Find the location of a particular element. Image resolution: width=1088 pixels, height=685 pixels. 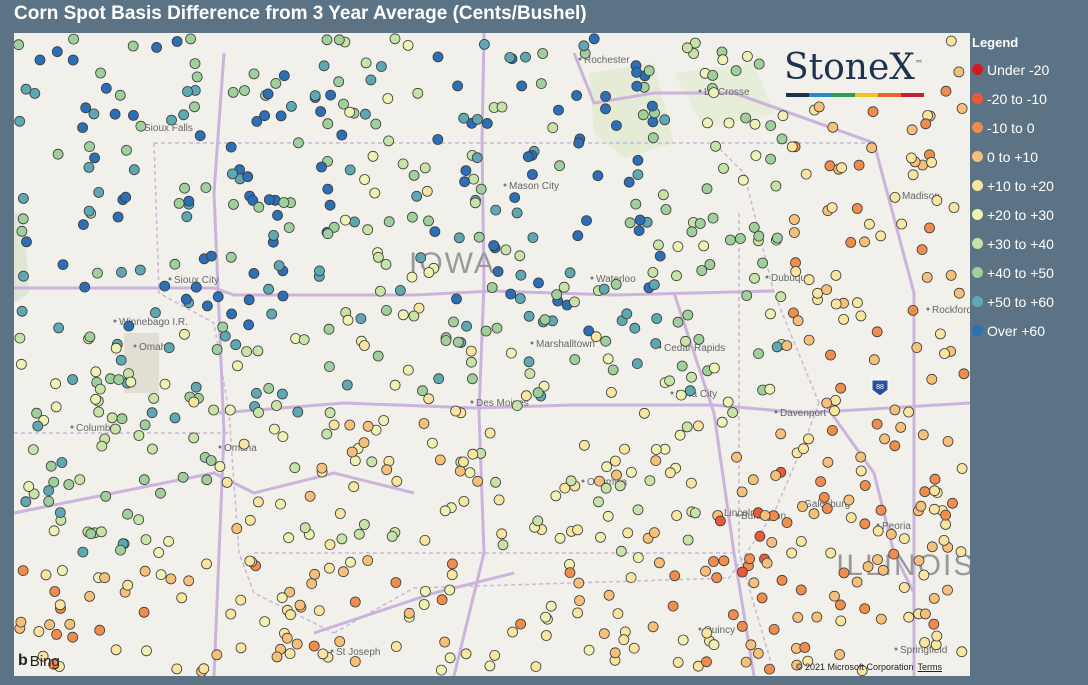

terms-link: Terms is located at coordinates (930, 667).